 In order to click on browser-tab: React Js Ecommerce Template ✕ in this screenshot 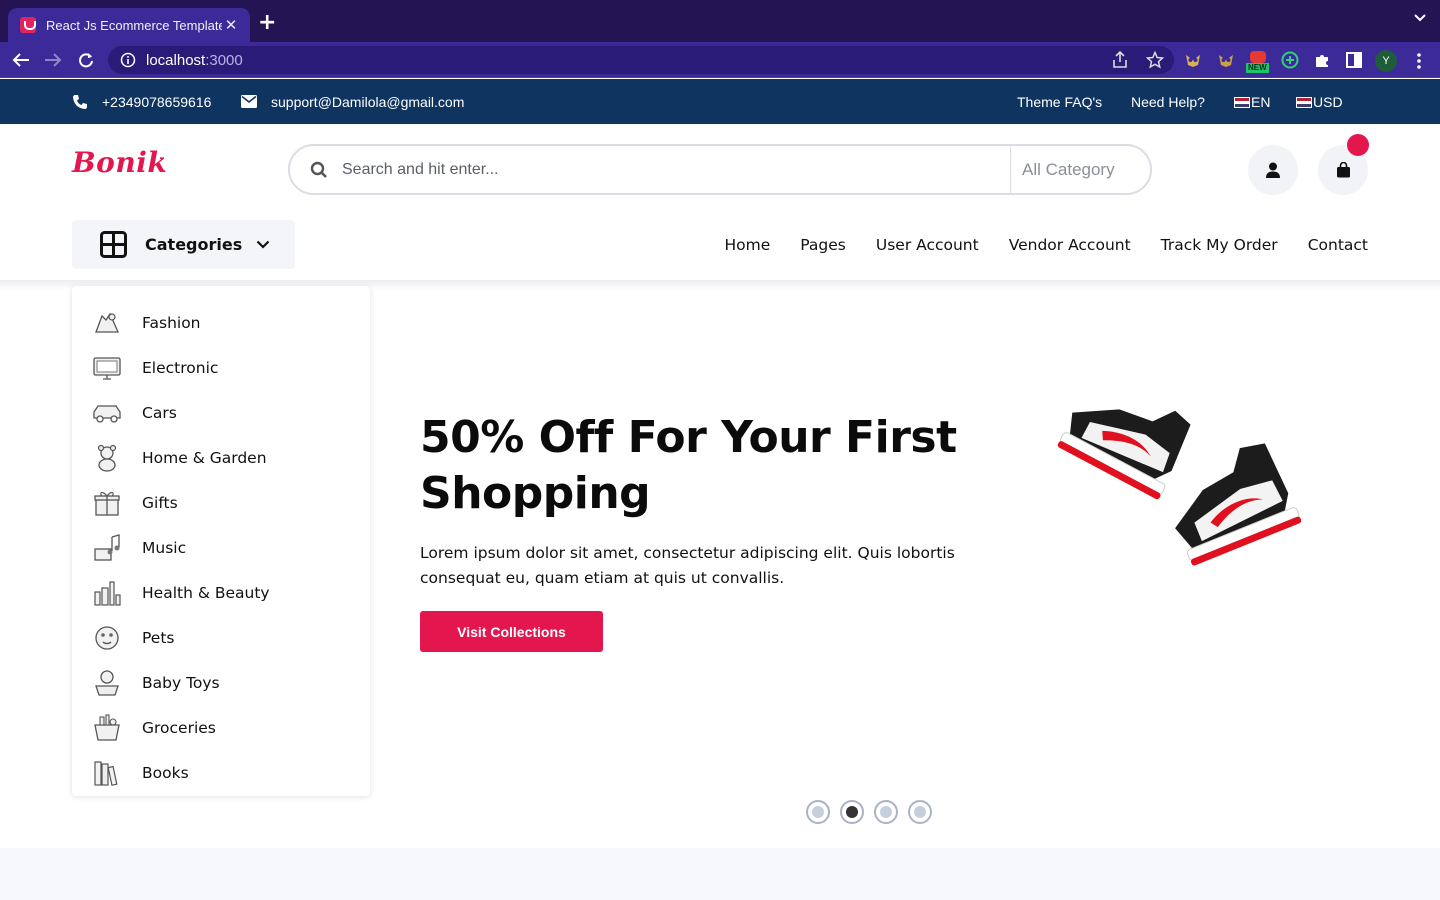, I will do `click(129, 25)`.